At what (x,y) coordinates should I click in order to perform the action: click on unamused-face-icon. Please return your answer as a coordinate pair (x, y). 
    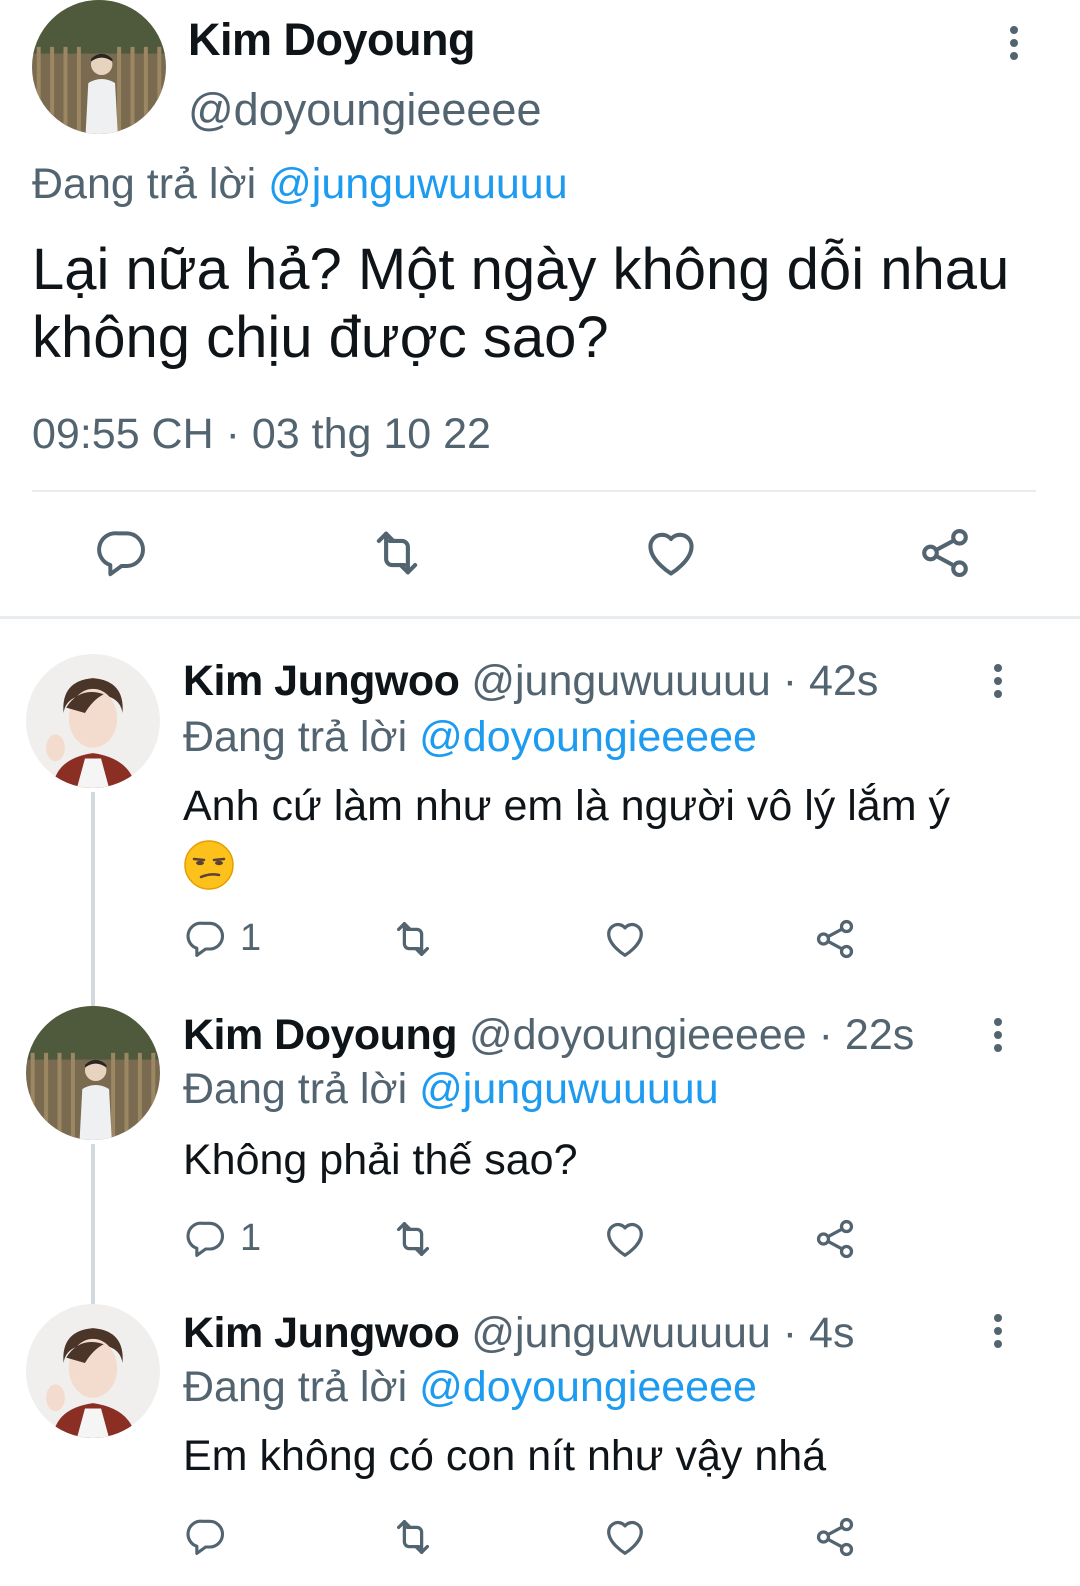
    Looking at the image, I should click on (209, 864).